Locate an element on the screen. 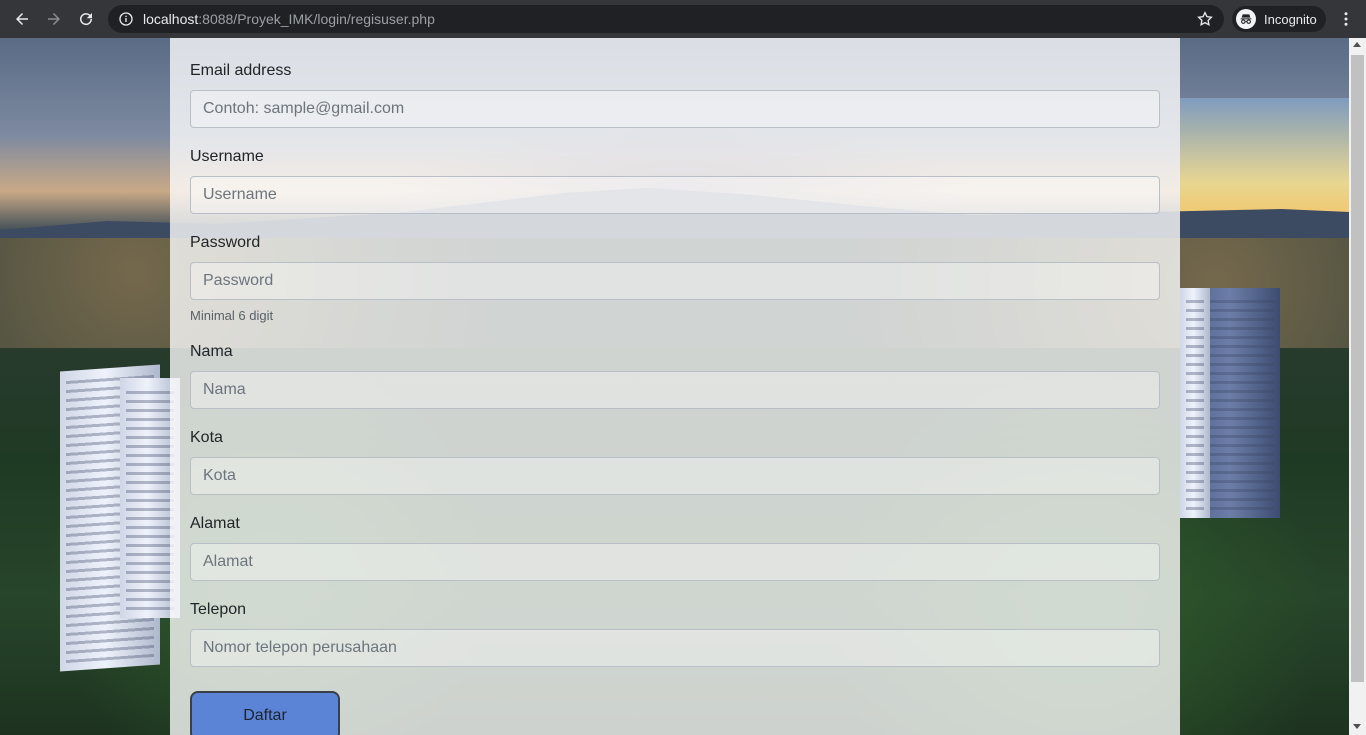  telepon-label: Telepon is located at coordinates (218, 609).